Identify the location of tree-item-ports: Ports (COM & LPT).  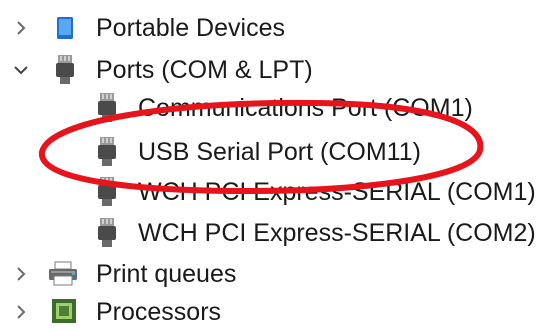
(269, 70).